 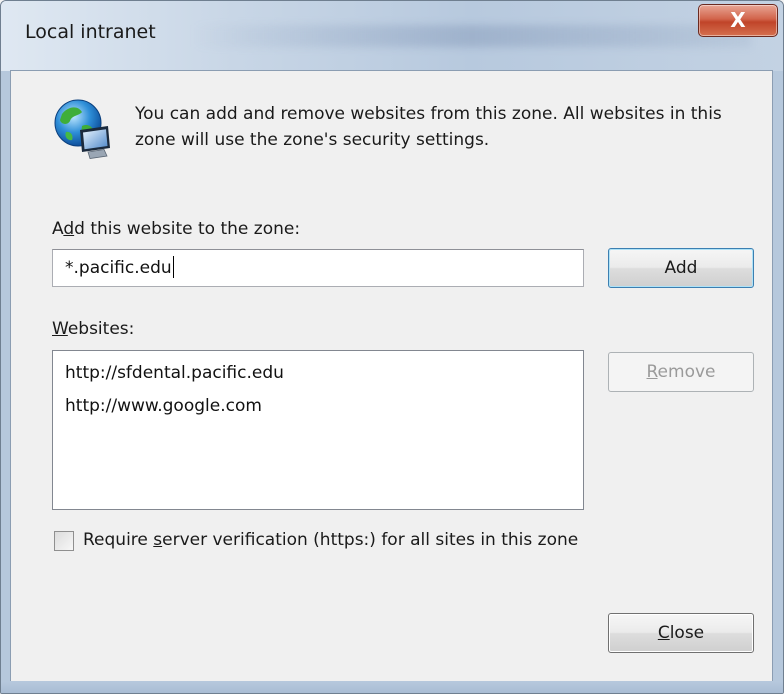 What do you see at coordinates (118, 268) in the screenshot?
I see `add-website-input-value: *.pacific.edu` at bounding box center [118, 268].